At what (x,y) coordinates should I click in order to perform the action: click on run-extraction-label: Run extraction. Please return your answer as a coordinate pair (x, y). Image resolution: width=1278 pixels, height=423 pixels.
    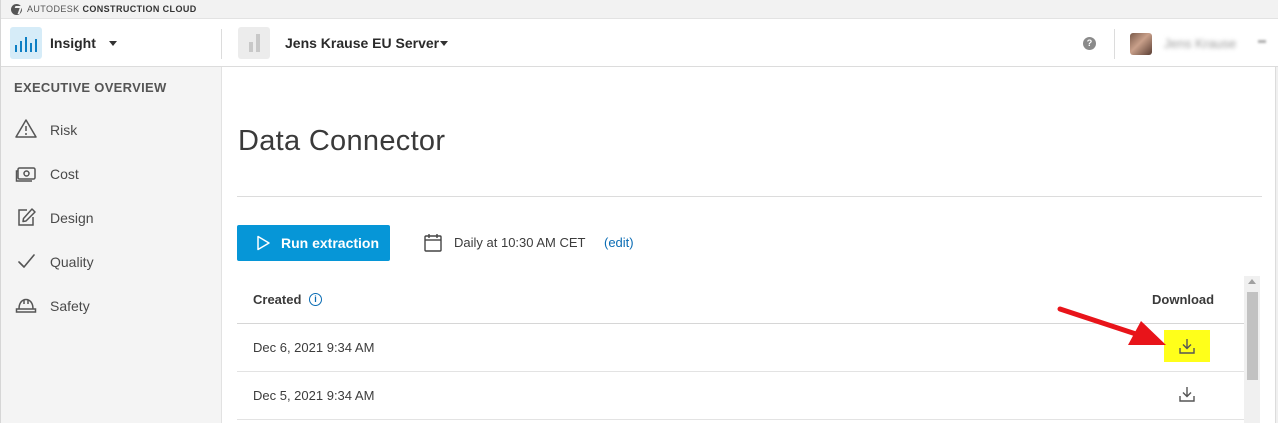
    Looking at the image, I should click on (330, 243).